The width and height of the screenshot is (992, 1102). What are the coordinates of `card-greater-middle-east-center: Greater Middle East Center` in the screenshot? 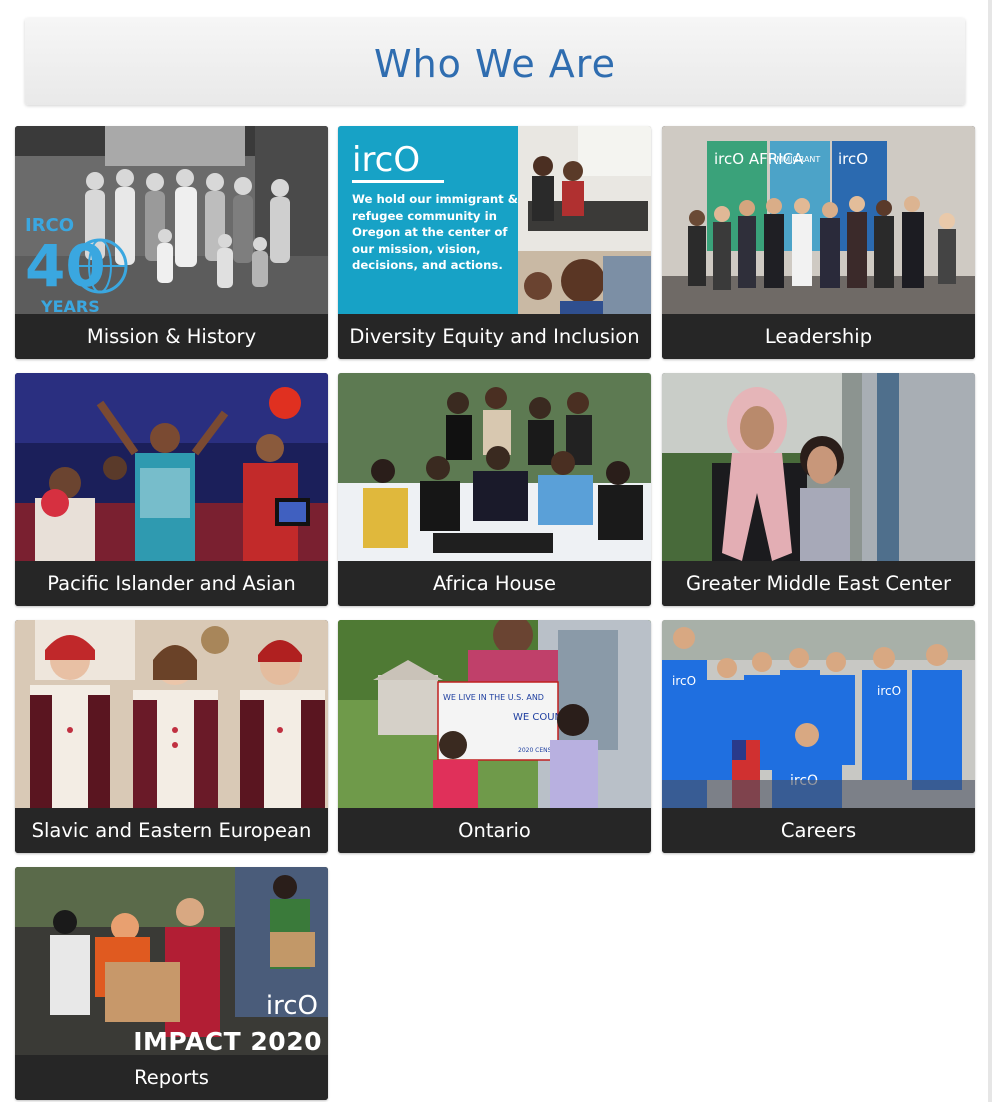 It's located at (818, 489).